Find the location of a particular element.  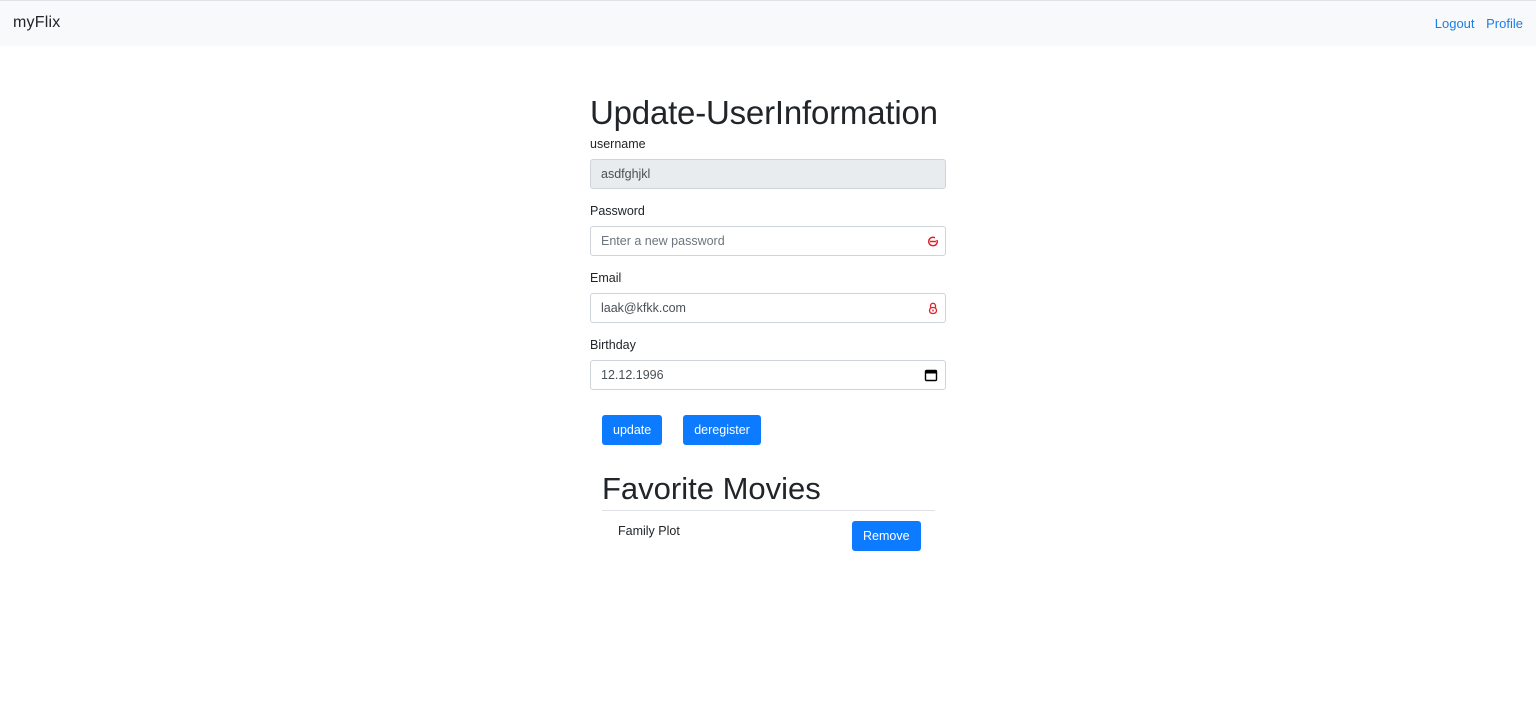

email-label: Email is located at coordinates (606, 278).